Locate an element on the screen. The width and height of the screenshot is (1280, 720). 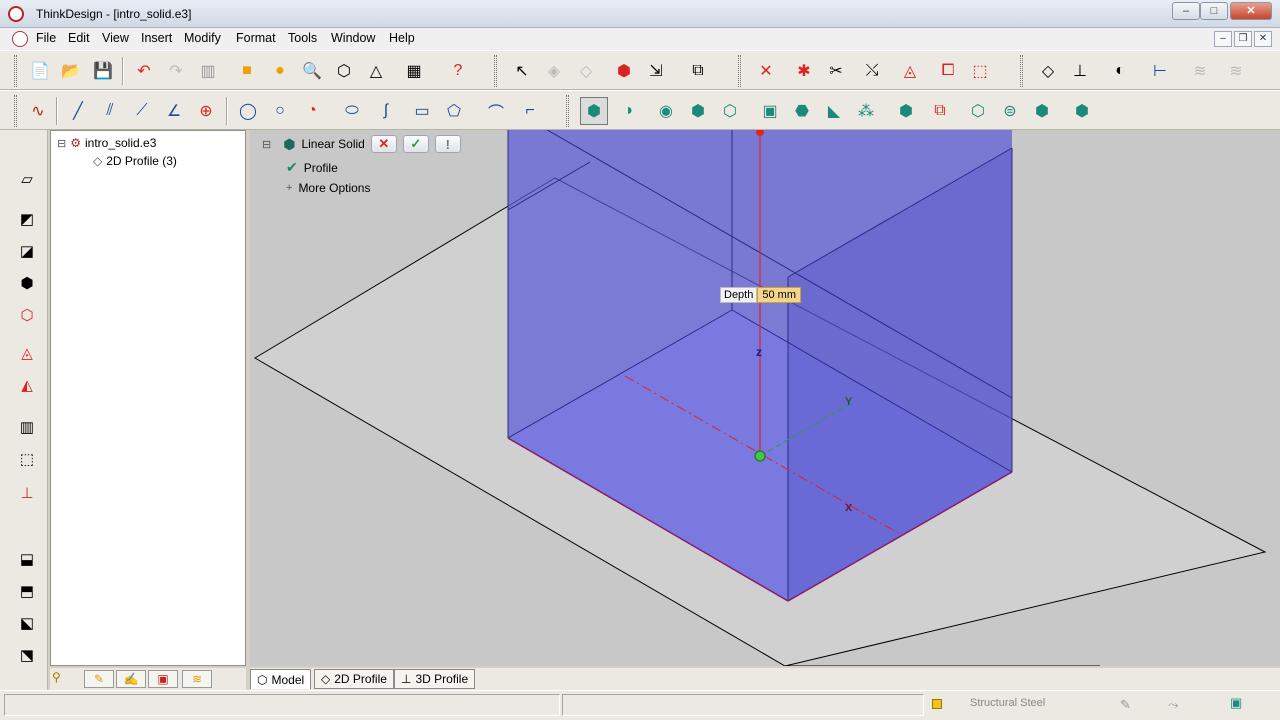
trim-icon: ✂ is located at coordinates (836, 71).